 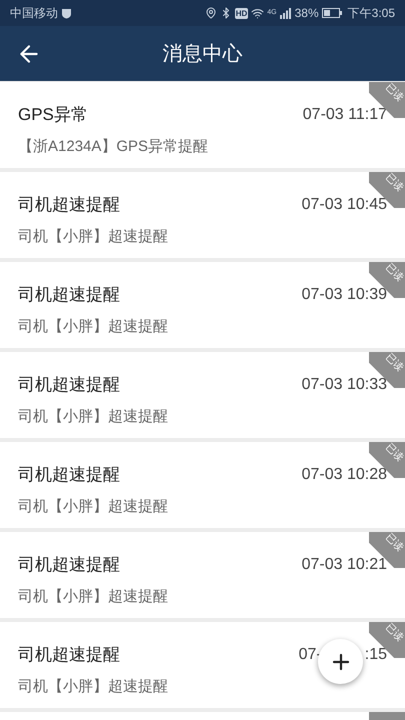 I want to click on message-time: 07-03 11:17, so click(x=344, y=114).